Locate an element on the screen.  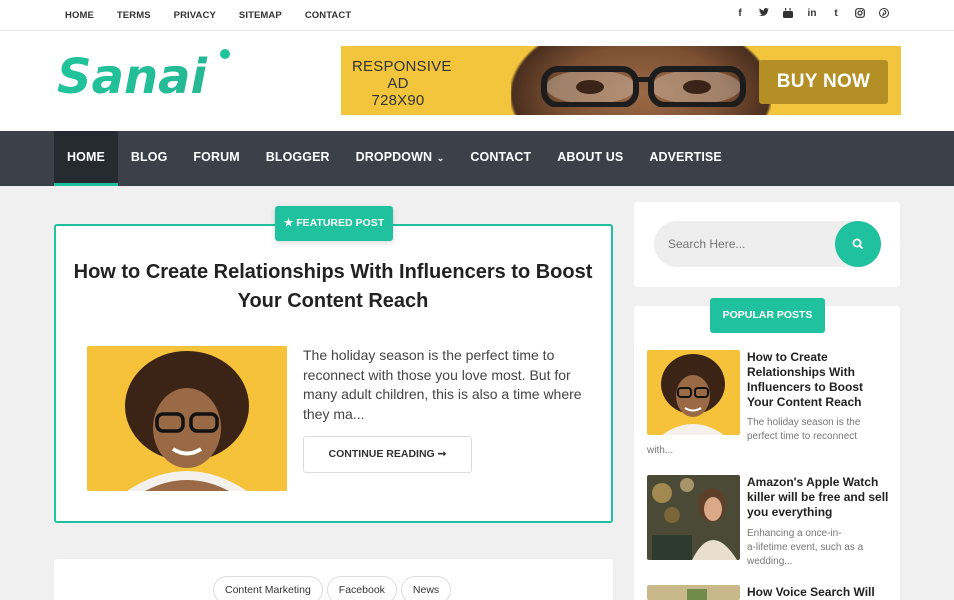
continue-label: CONTINUE READING is located at coordinates (381, 454).